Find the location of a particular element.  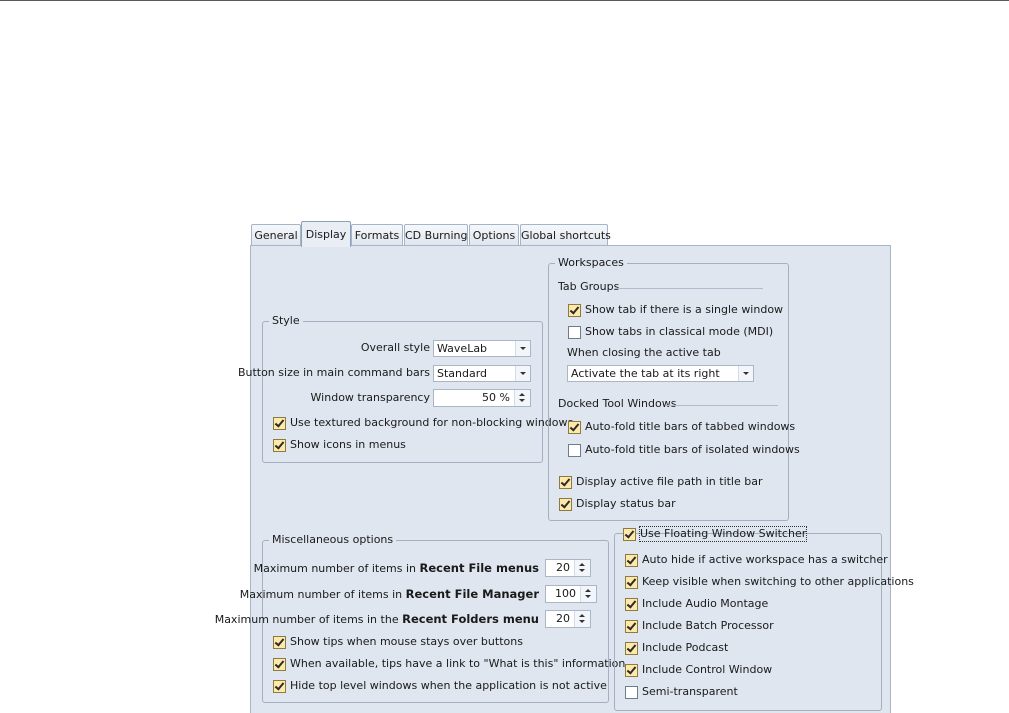

recent-file-menus-bold: Recent File menus is located at coordinates (479, 568).